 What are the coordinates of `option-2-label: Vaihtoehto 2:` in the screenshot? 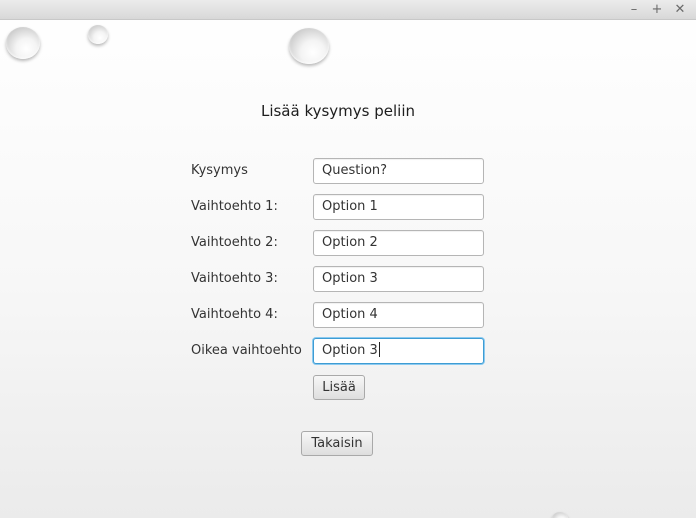 It's located at (234, 242).